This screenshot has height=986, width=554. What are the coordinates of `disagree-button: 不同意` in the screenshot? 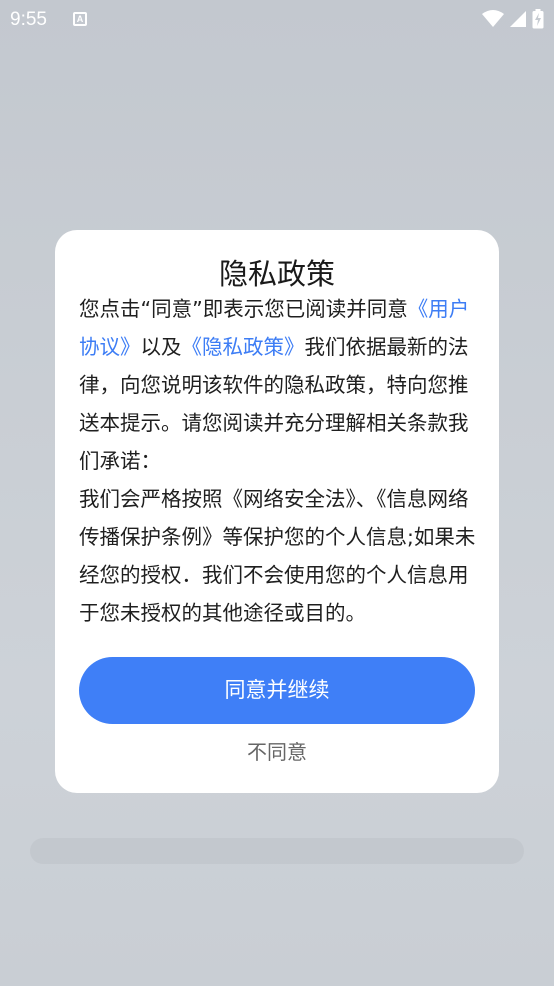 It's located at (277, 750).